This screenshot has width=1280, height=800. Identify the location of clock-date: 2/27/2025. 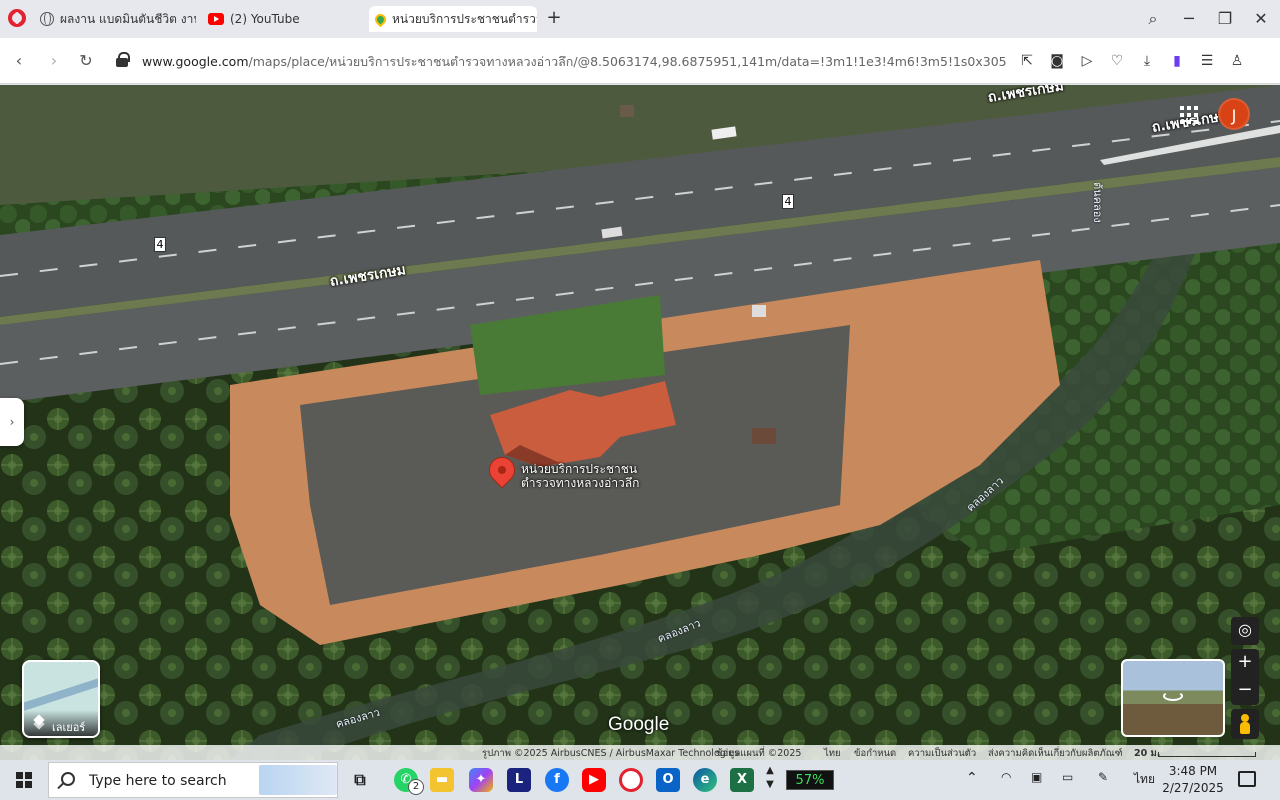
(1193, 788).